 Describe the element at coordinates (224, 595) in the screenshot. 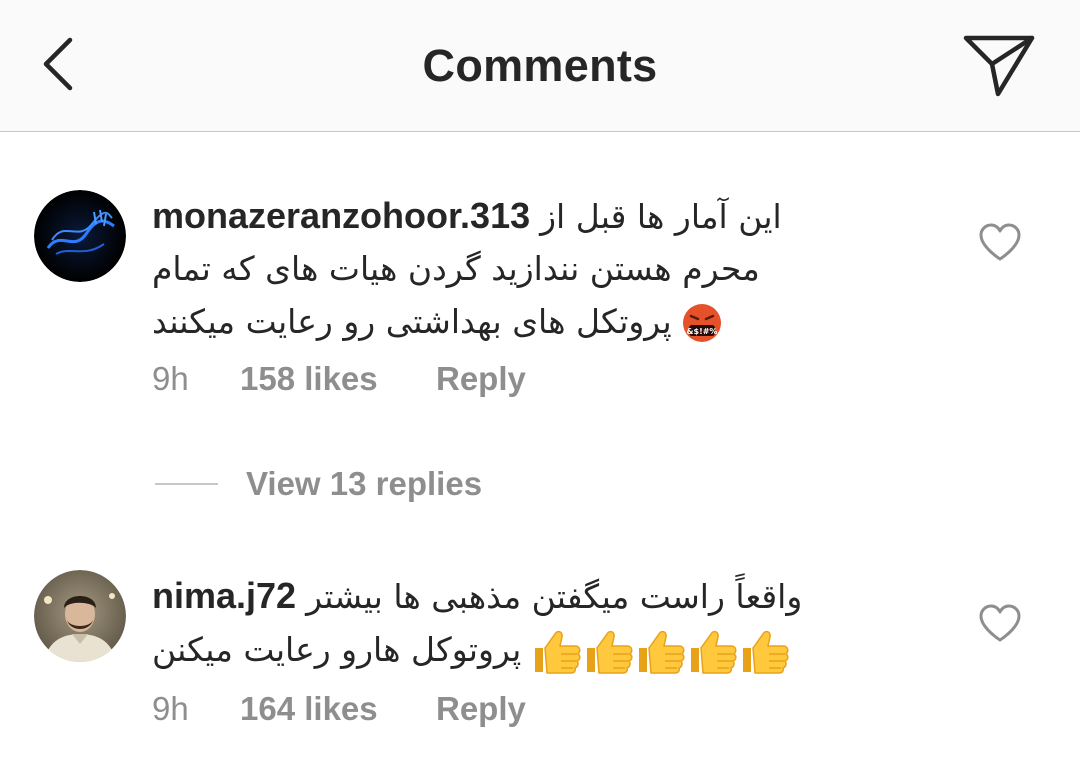

I see `comment-username: nima.j72` at that location.